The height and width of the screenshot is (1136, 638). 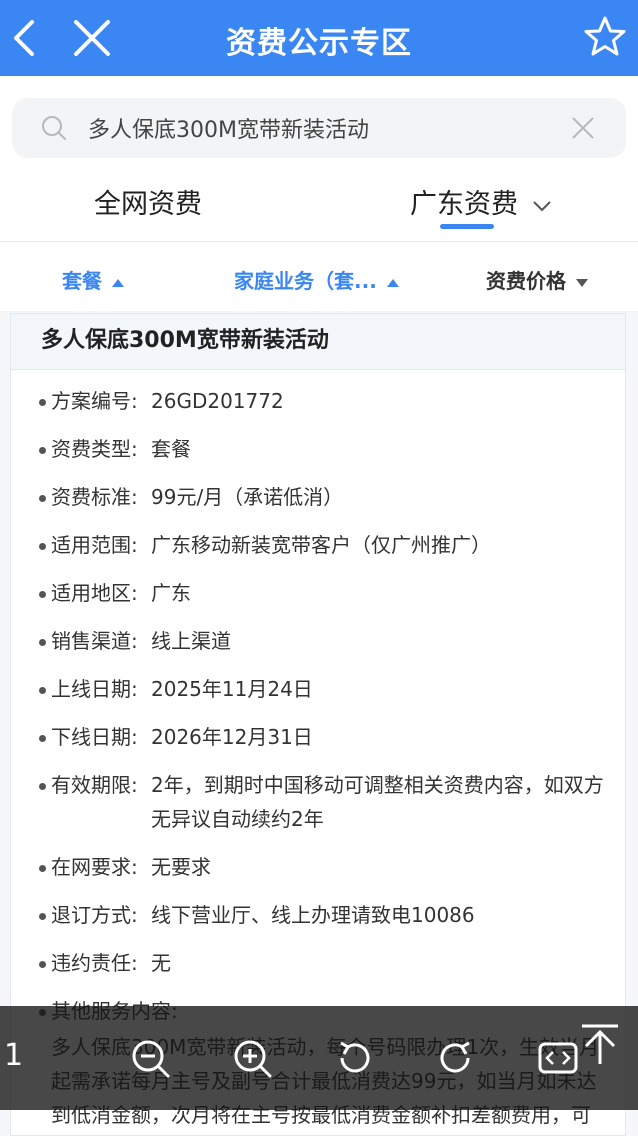 I want to click on header-bar: 资费公示专区, so click(x=319, y=38).